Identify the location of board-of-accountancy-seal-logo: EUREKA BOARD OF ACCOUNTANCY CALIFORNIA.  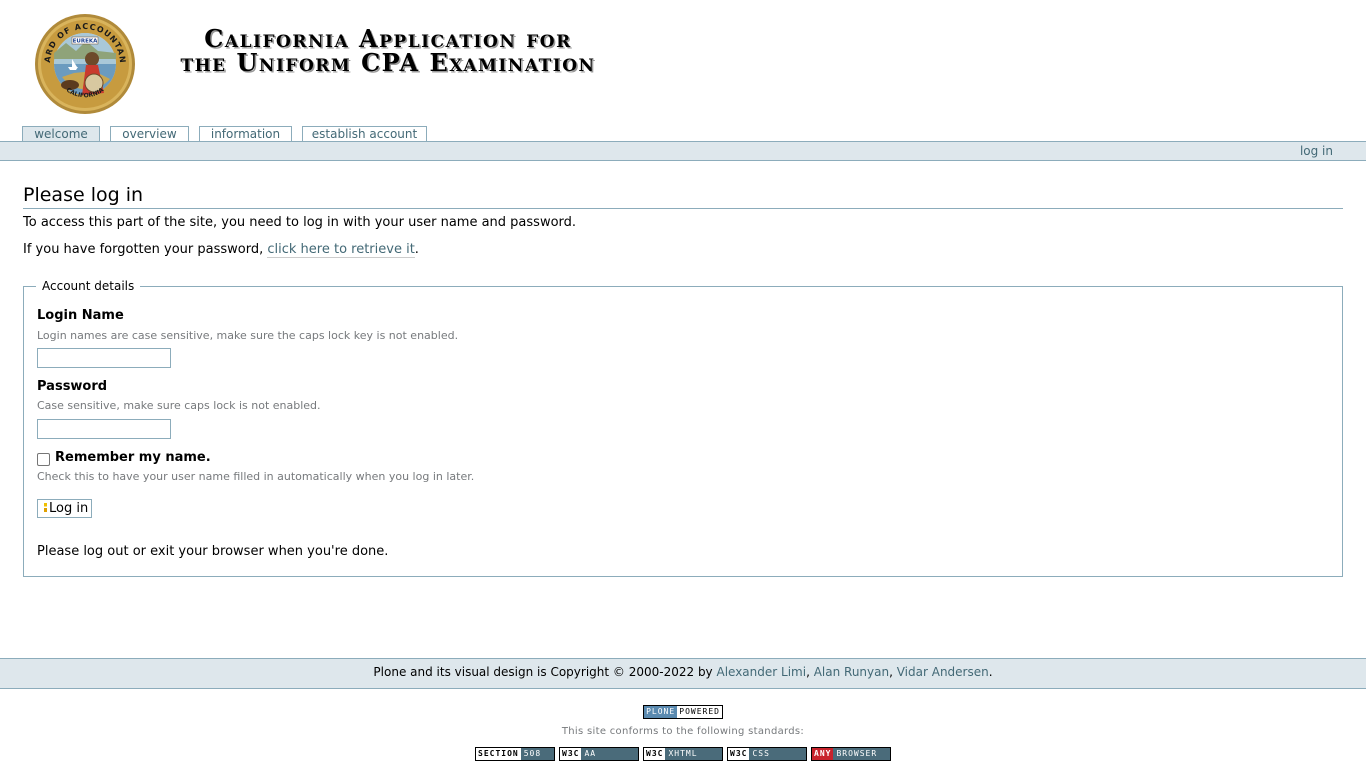
(85, 64).